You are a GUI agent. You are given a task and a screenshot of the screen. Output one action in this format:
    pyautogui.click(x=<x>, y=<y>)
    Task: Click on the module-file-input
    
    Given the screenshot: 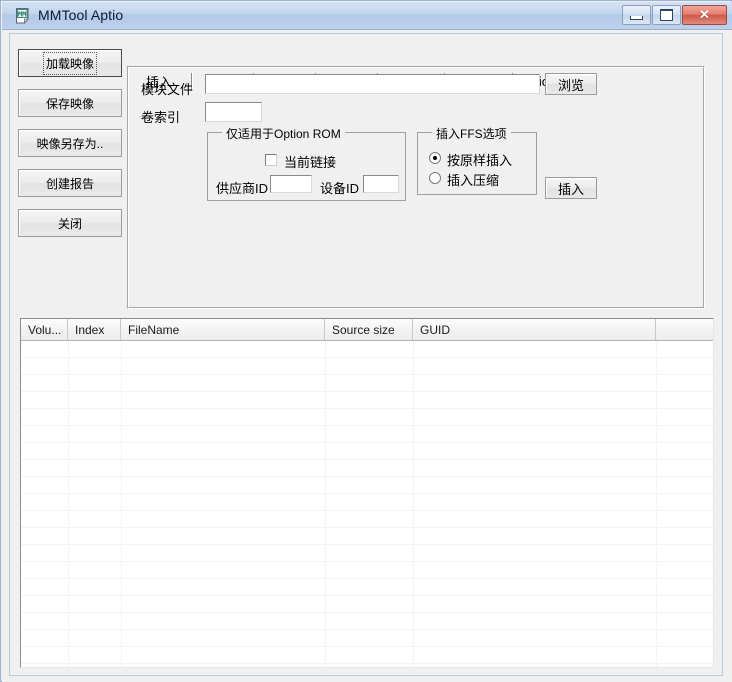 What is the action you would take?
    pyautogui.click(x=372, y=84)
    